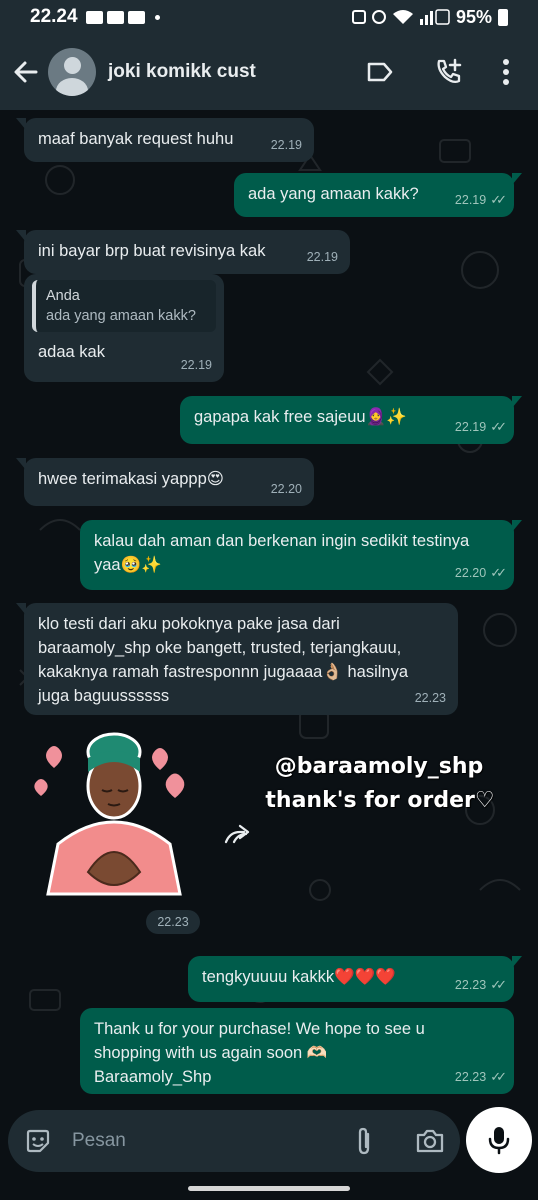 Image resolution: width=538 pixels, height=1200 pixels. I want to click on phone-plus-icon, so click(449, 71).